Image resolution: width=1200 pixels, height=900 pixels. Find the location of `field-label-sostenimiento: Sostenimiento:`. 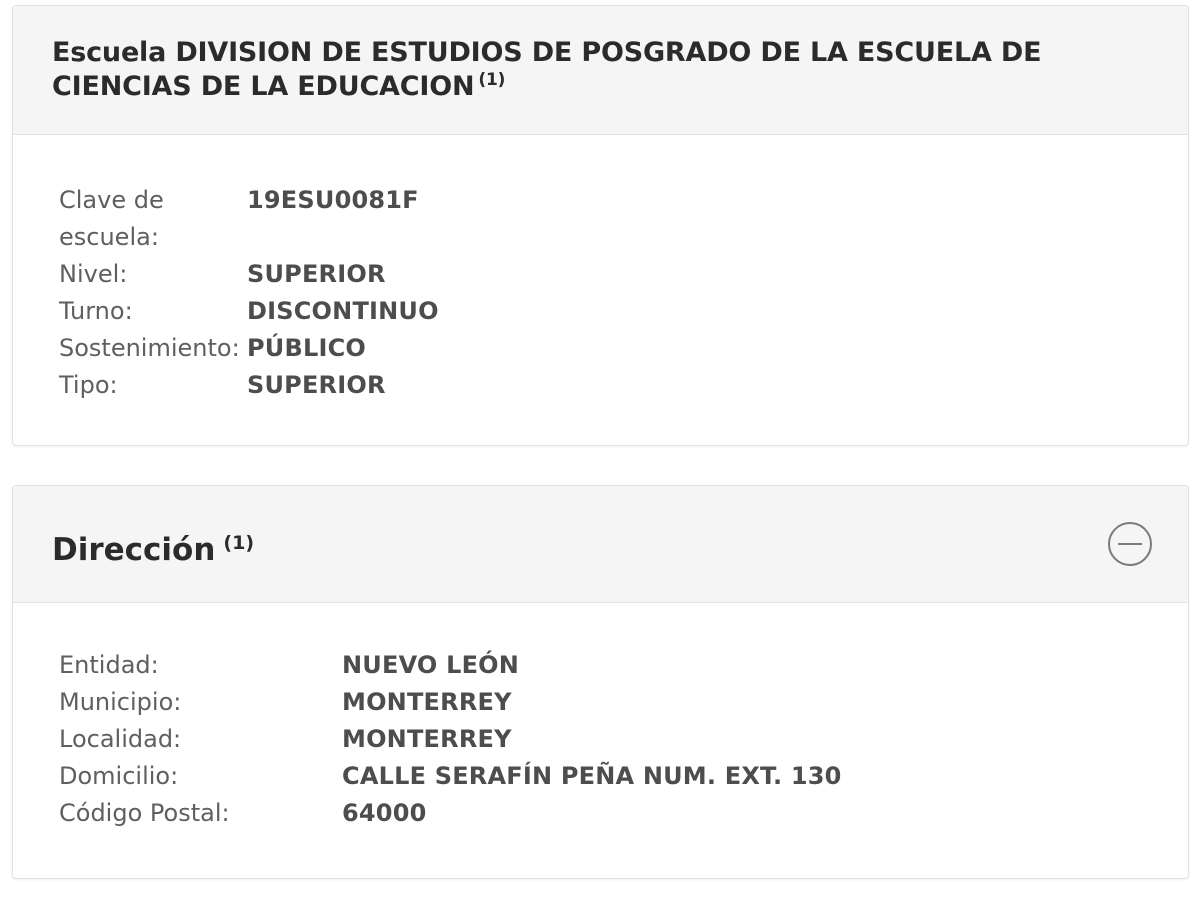

field-label-sostenimiento: Sostenimiento: is located at coordinates (149, 348).